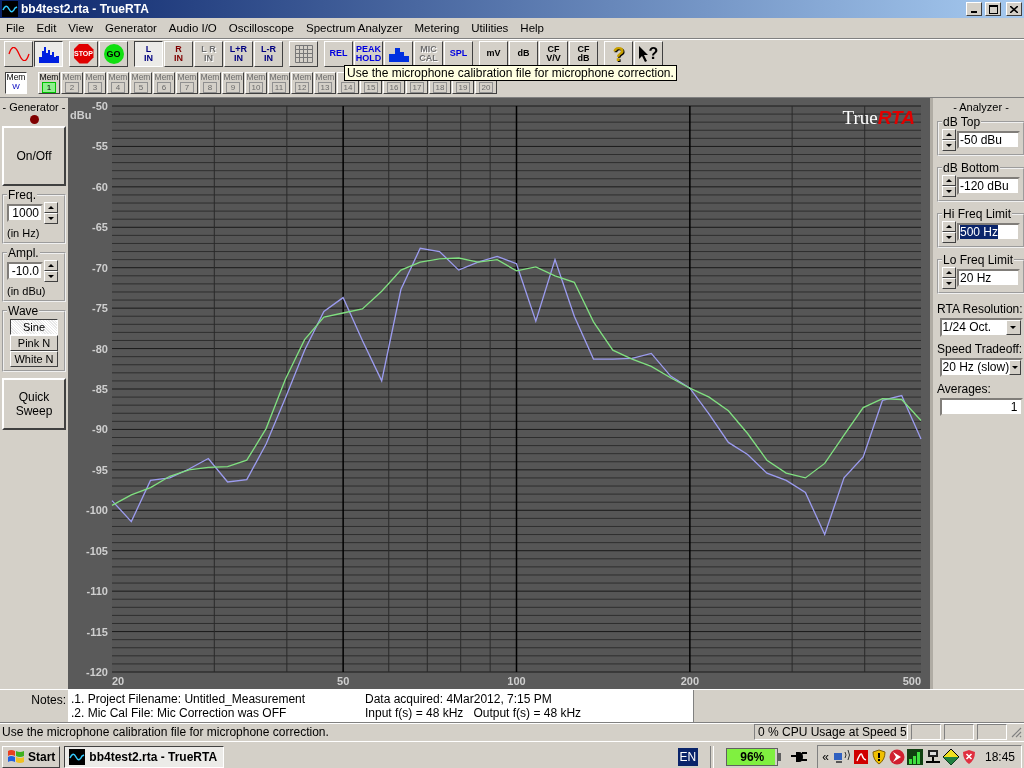  What do you see at coordinates (34, 327) in the screenshot?
I see `wave-option: Sine` at bounding box center [34, 327].